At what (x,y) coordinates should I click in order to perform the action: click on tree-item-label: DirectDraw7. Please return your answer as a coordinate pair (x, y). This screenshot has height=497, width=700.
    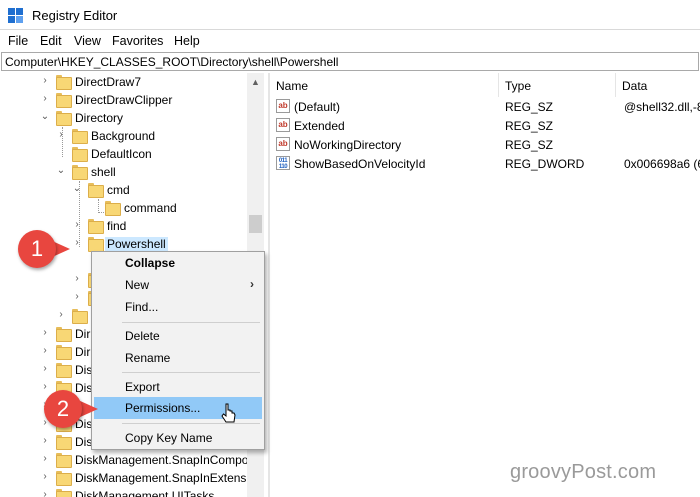
    Looking at the image, I should click on (108, 82).